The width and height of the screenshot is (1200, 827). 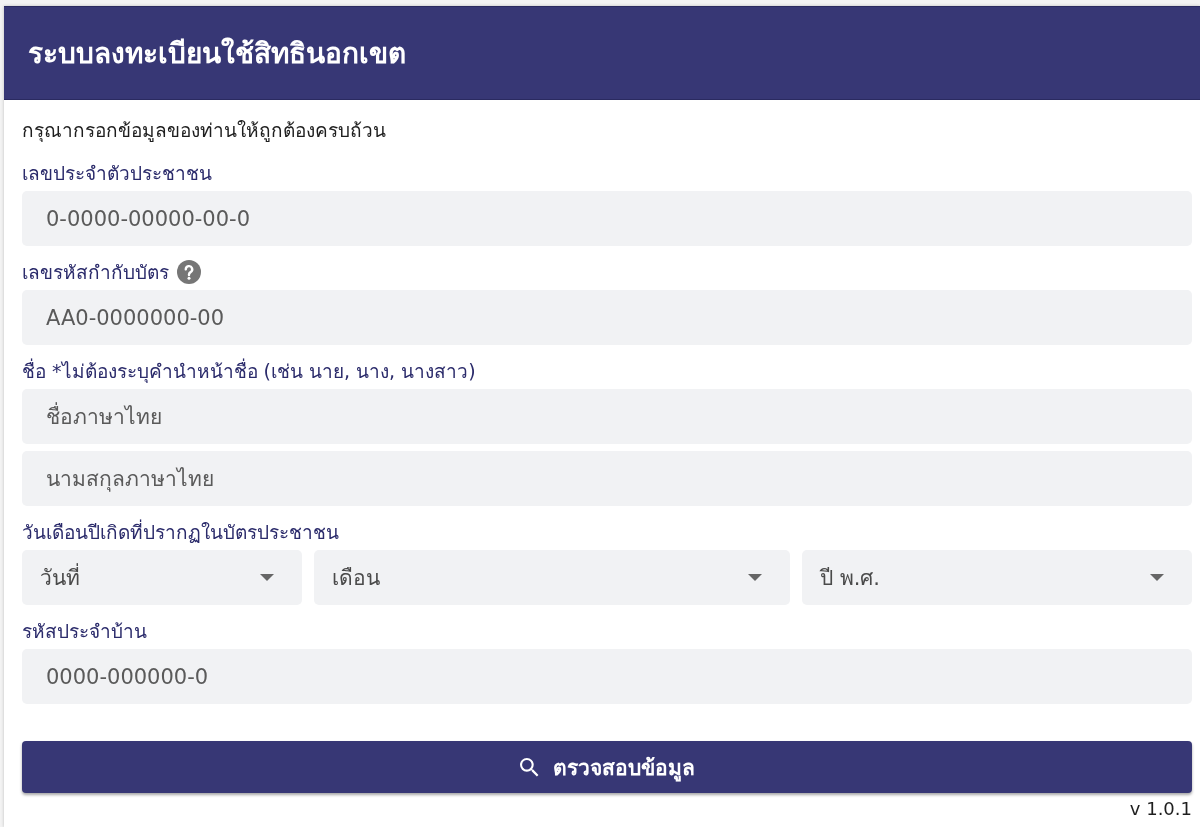 I want to click on search-icon, so click(x=529, y=767).